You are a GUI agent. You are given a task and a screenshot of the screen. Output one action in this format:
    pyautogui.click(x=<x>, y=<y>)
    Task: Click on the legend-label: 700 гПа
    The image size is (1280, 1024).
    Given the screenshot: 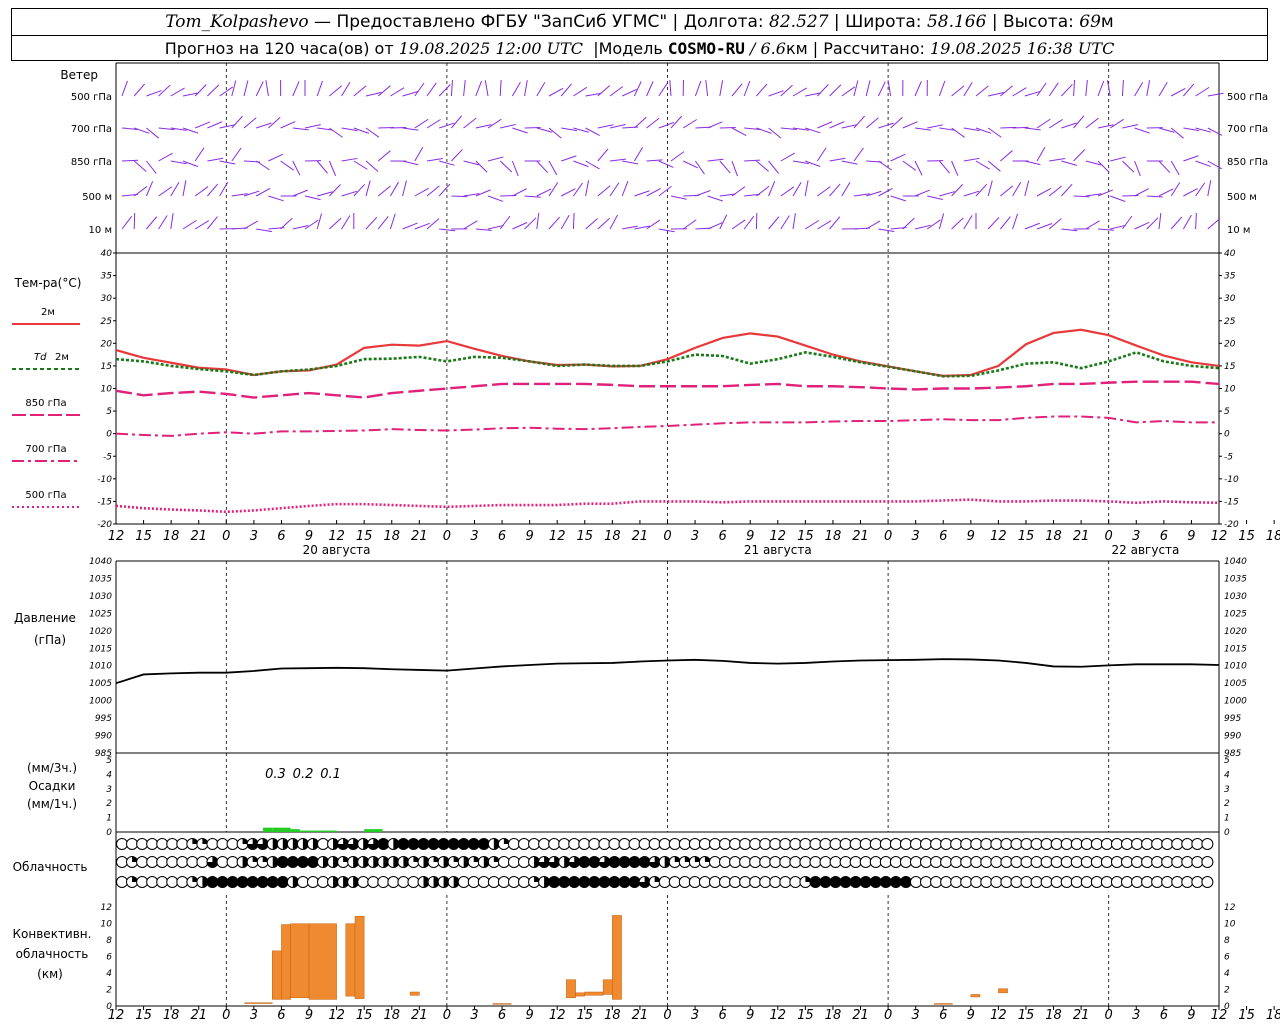 What is the action you would take?
    pyautogui.click(x=45, y=449)
    